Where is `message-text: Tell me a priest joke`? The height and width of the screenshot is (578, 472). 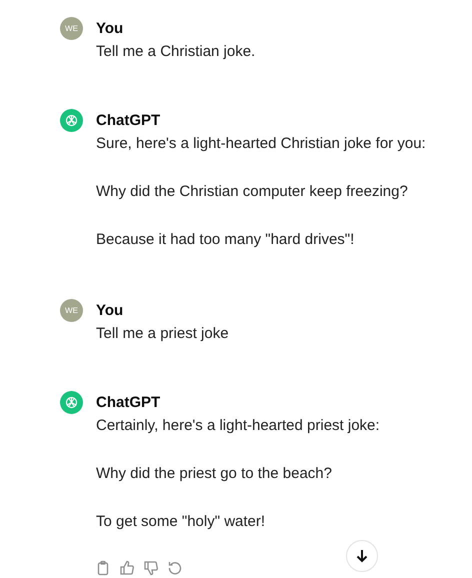
message-text: Tell me a priest joke is located at coordinates (162, 334).